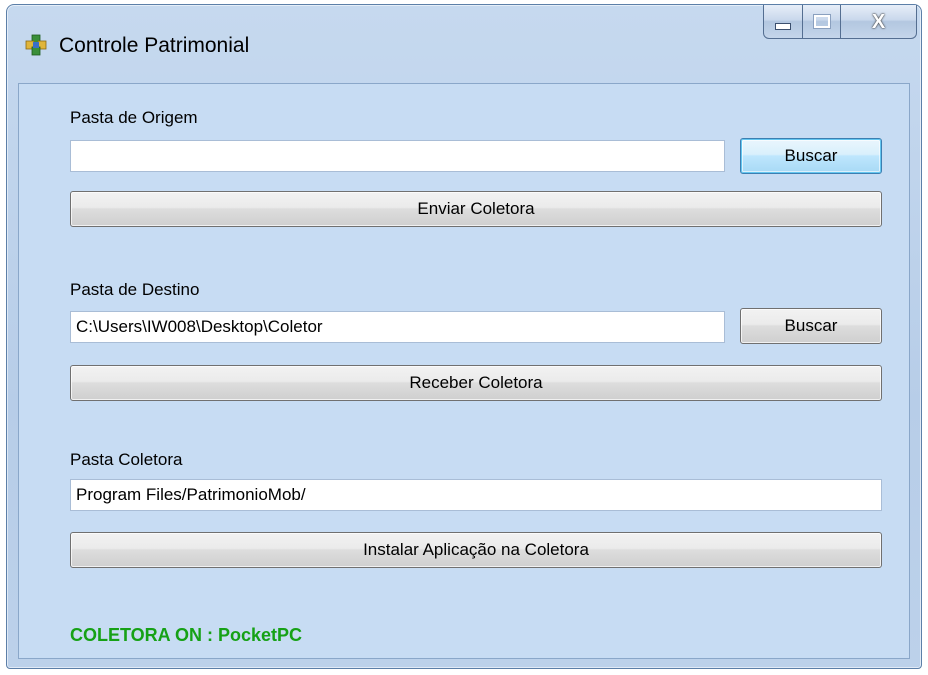  I want to click on minimize-icon, so click(783, 26).